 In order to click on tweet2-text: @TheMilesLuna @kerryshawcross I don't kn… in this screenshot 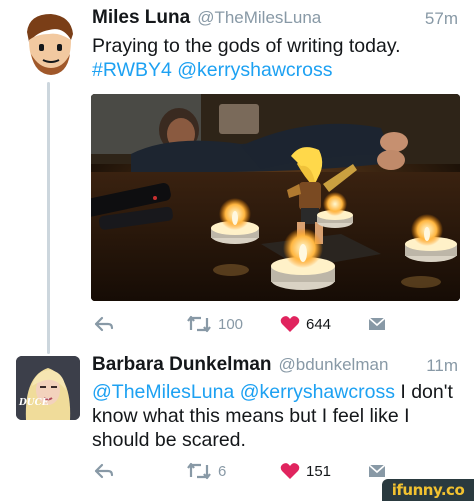, I will do `click(278, 416)`.